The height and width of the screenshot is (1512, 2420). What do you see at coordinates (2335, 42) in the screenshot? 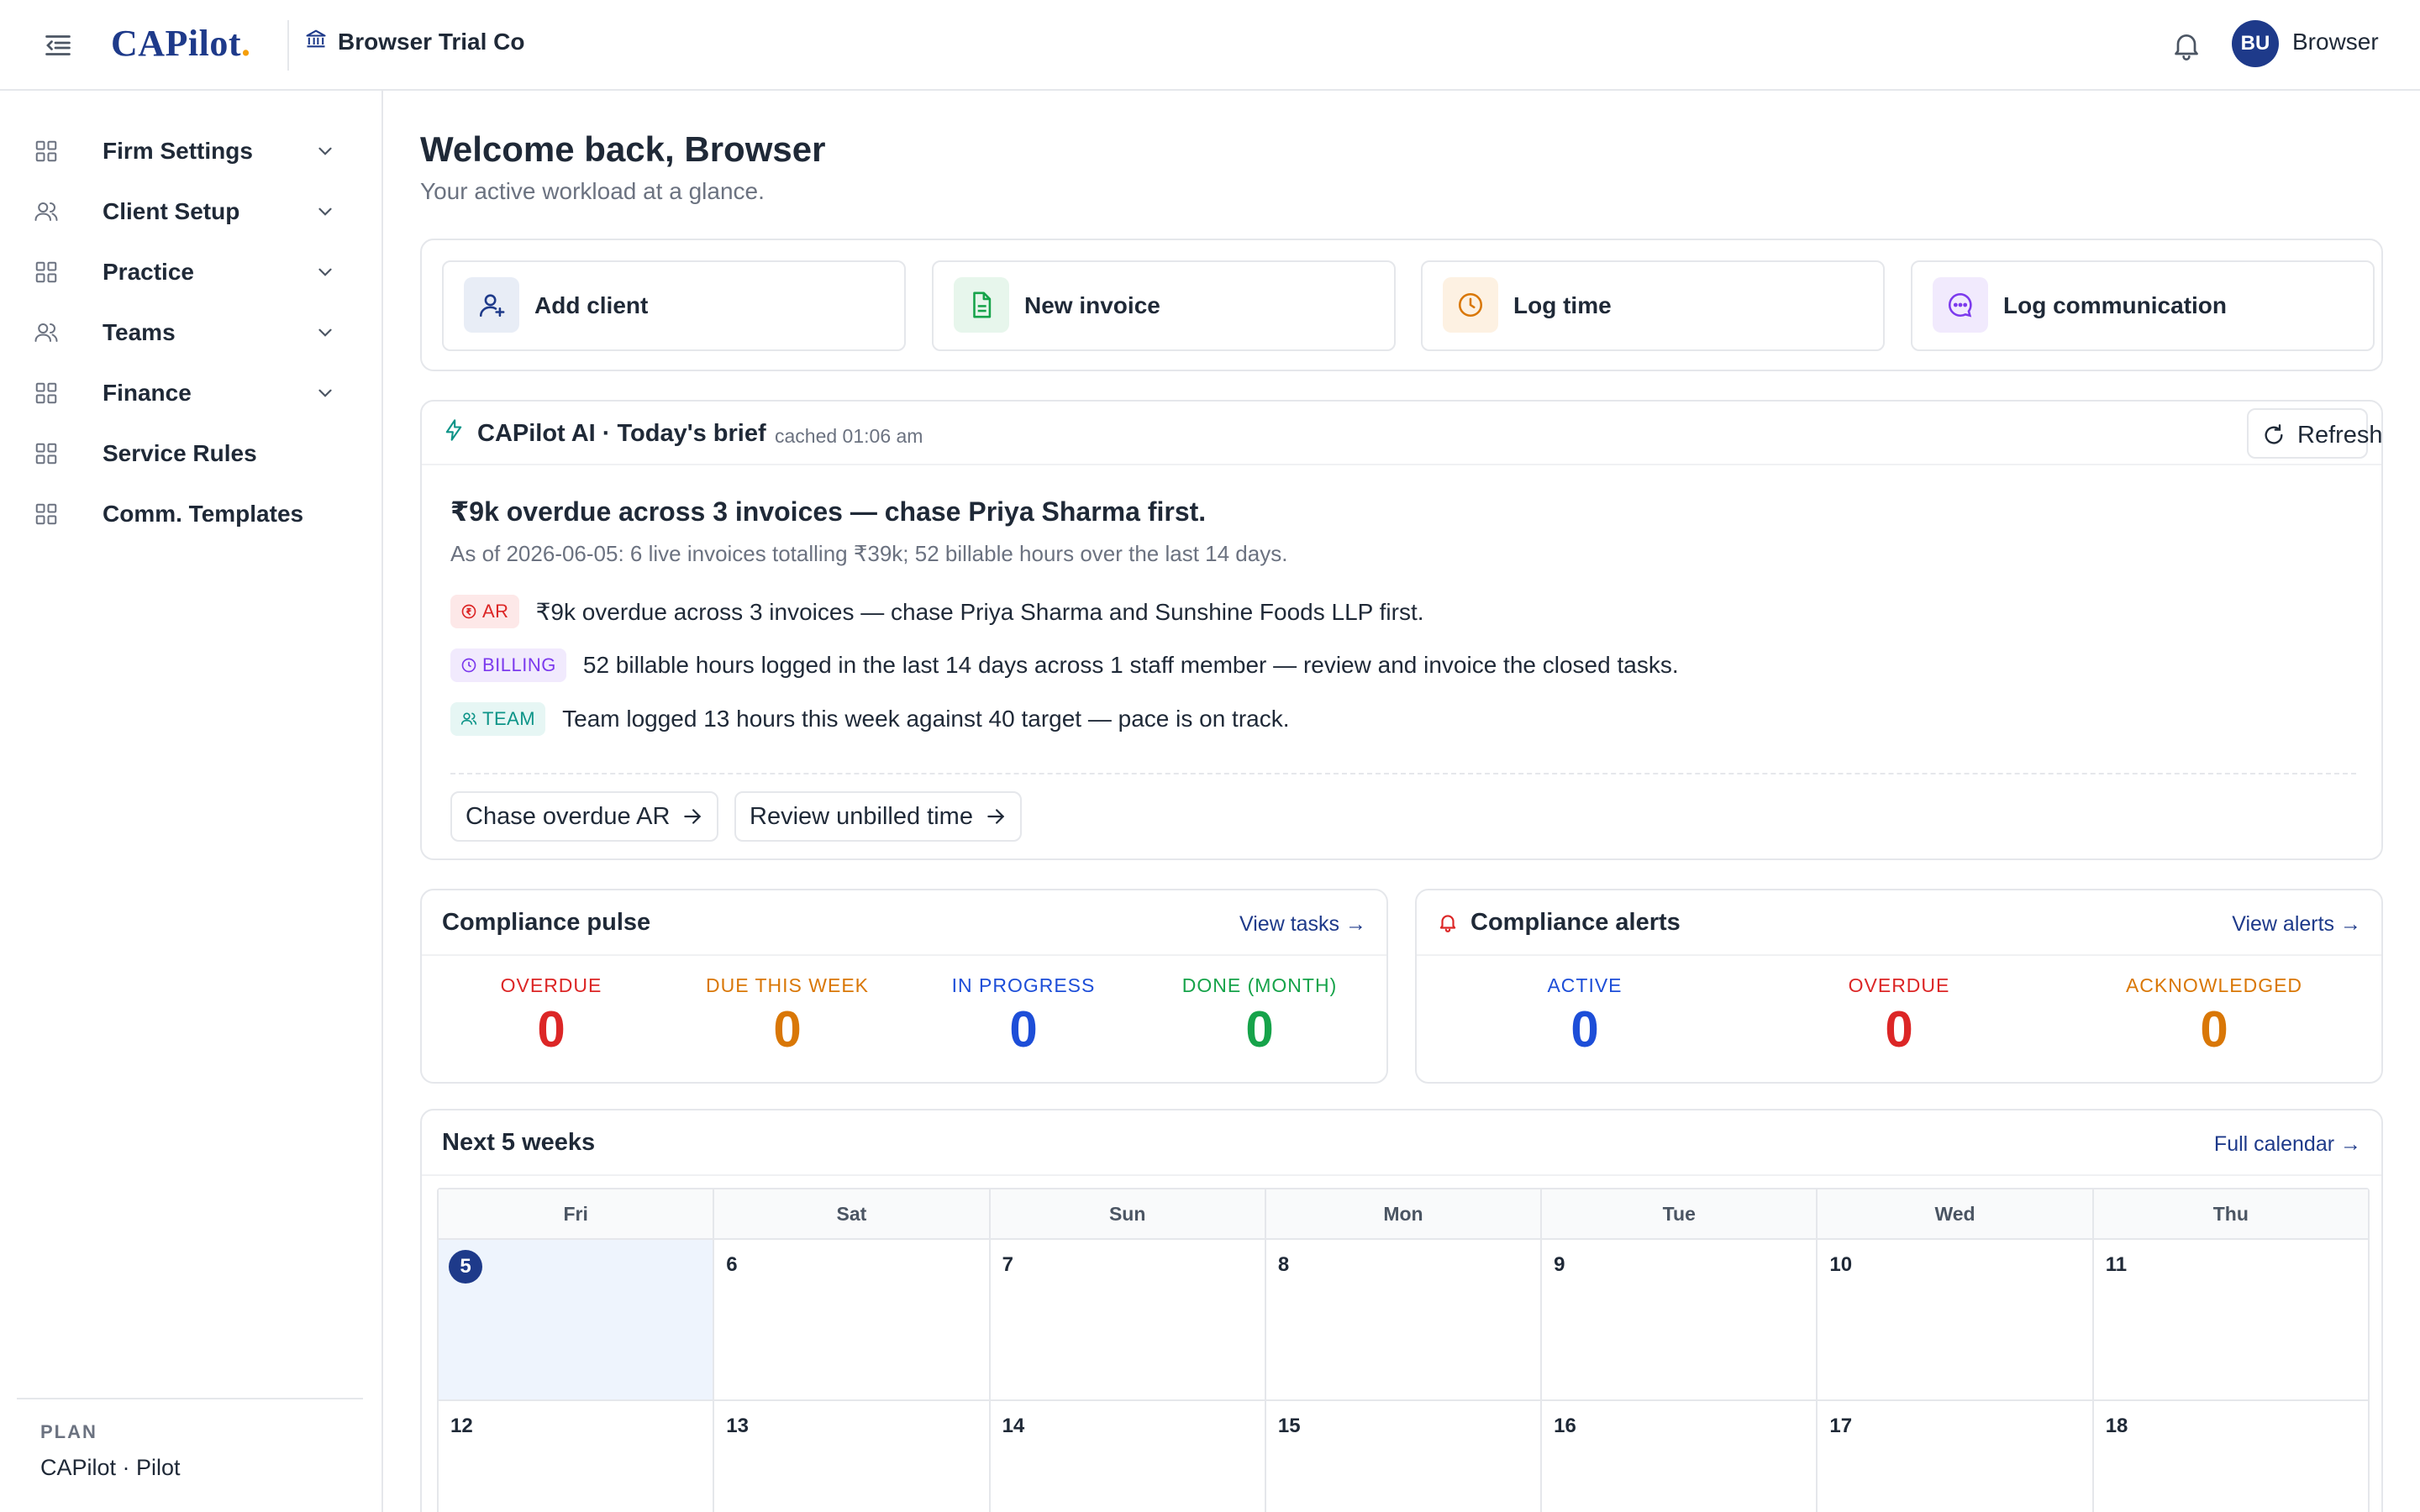
I see `user-menu: Browser` at bounding box center [2335, 42].